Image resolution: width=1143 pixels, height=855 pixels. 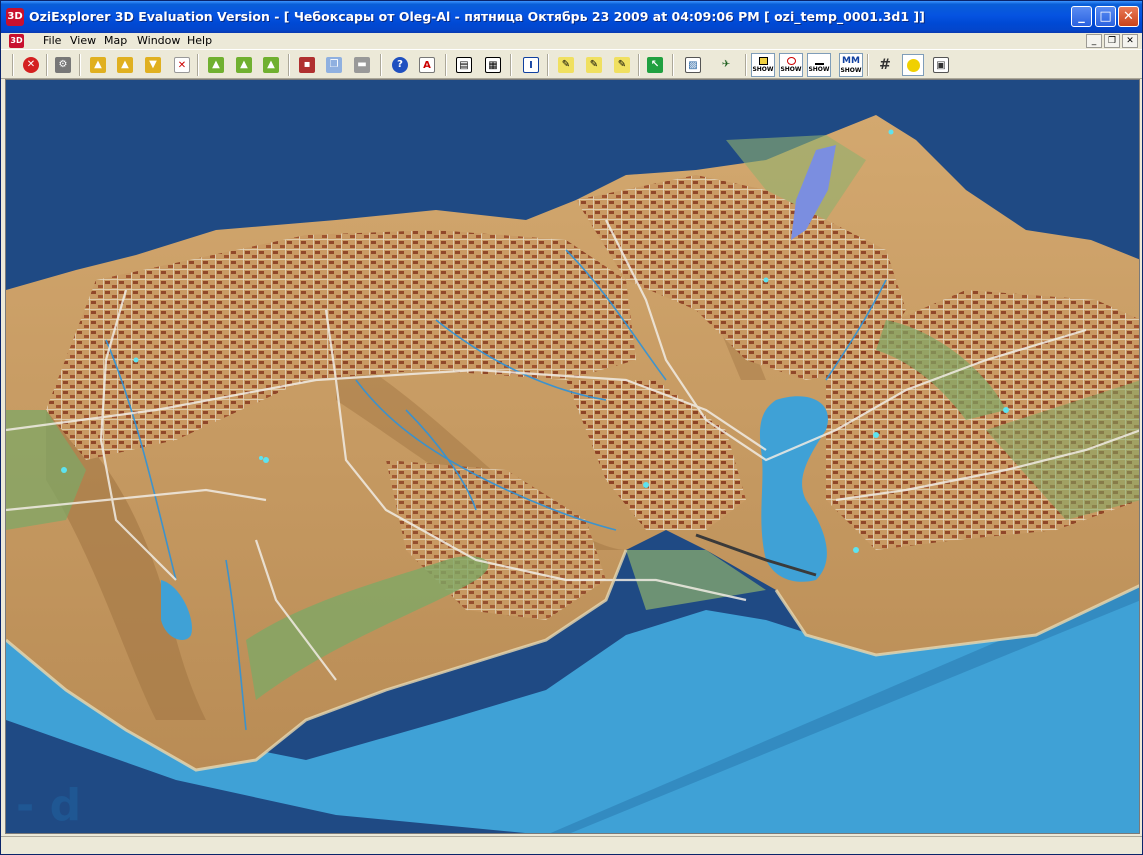 I want to click on screenshot-button: ▣, so click(x=941, y=65).